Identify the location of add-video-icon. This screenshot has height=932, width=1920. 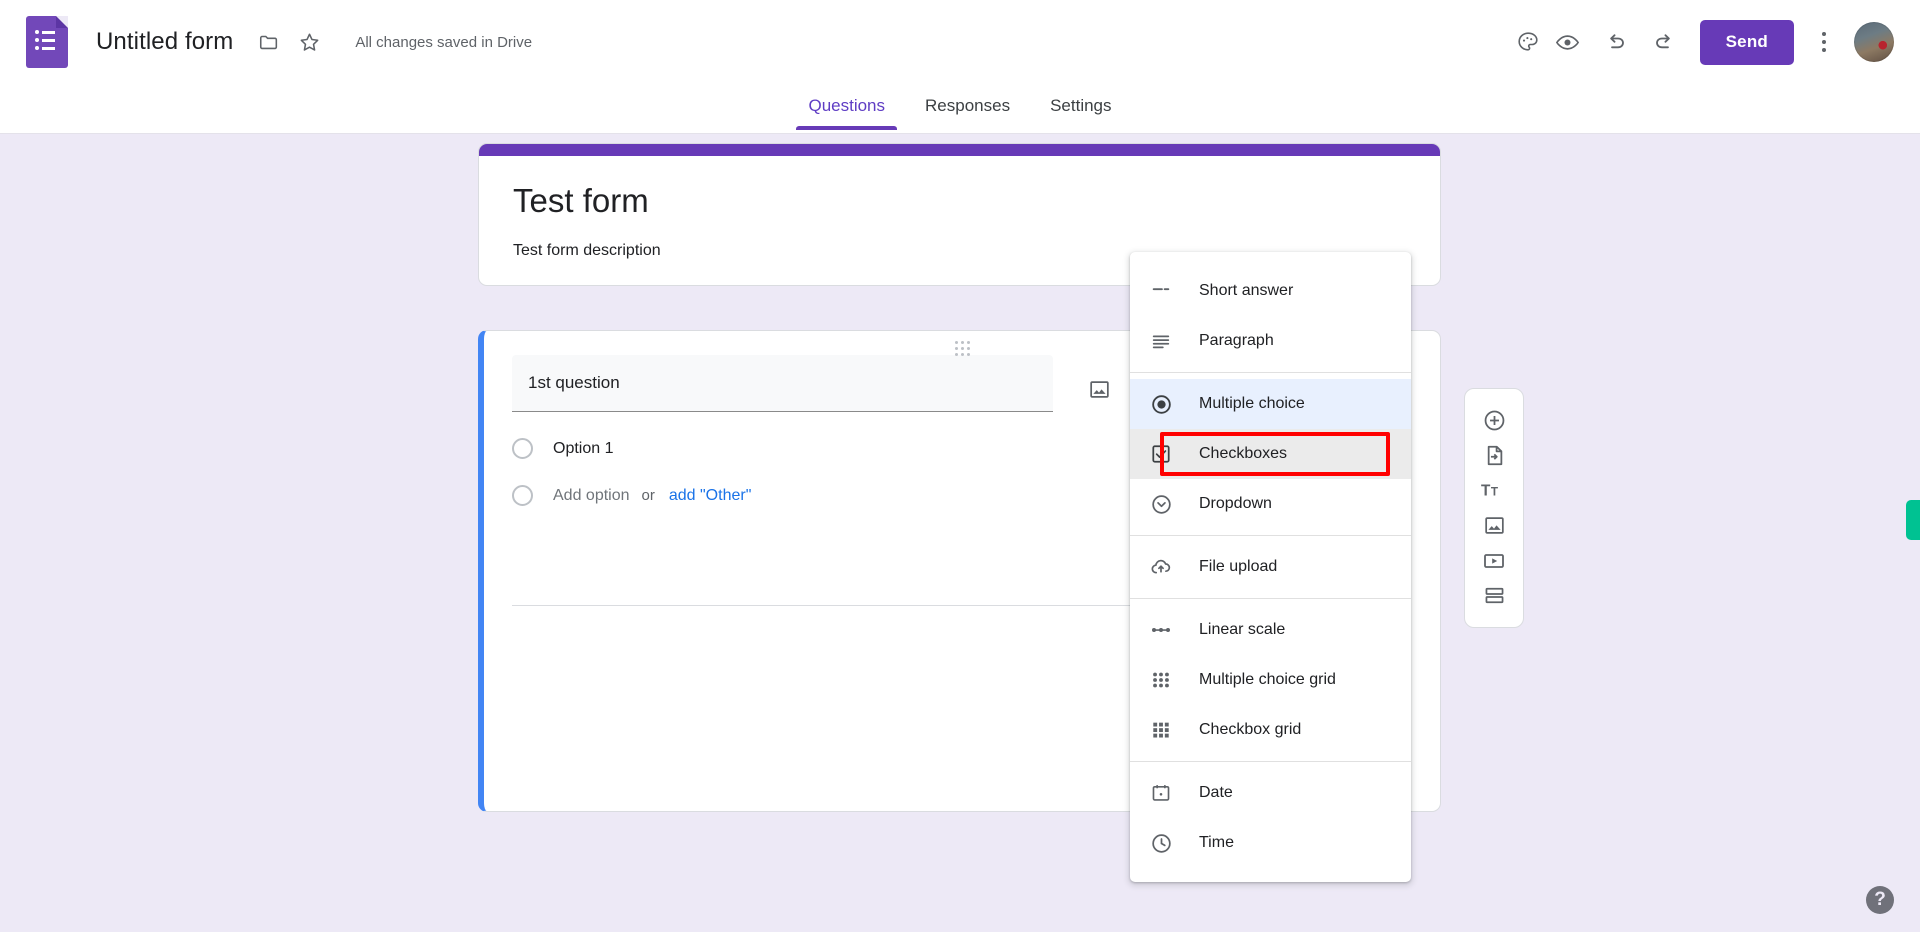
(1494, 561).